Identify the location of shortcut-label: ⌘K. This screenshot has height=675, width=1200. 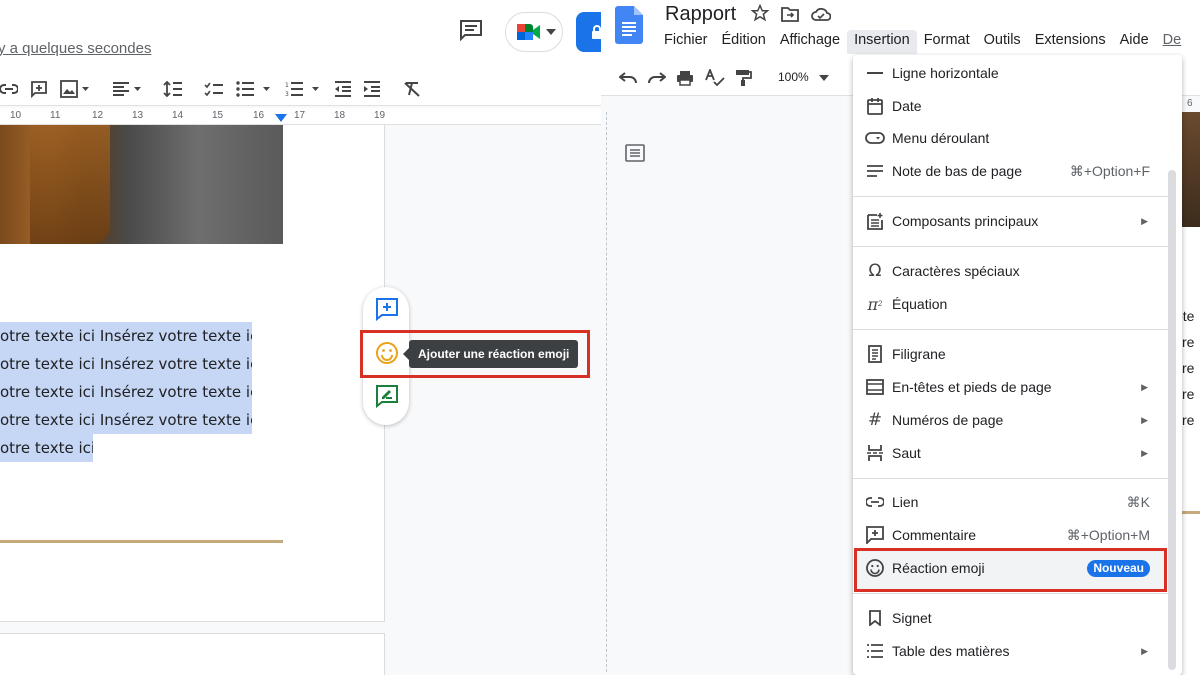
(1138, 501).